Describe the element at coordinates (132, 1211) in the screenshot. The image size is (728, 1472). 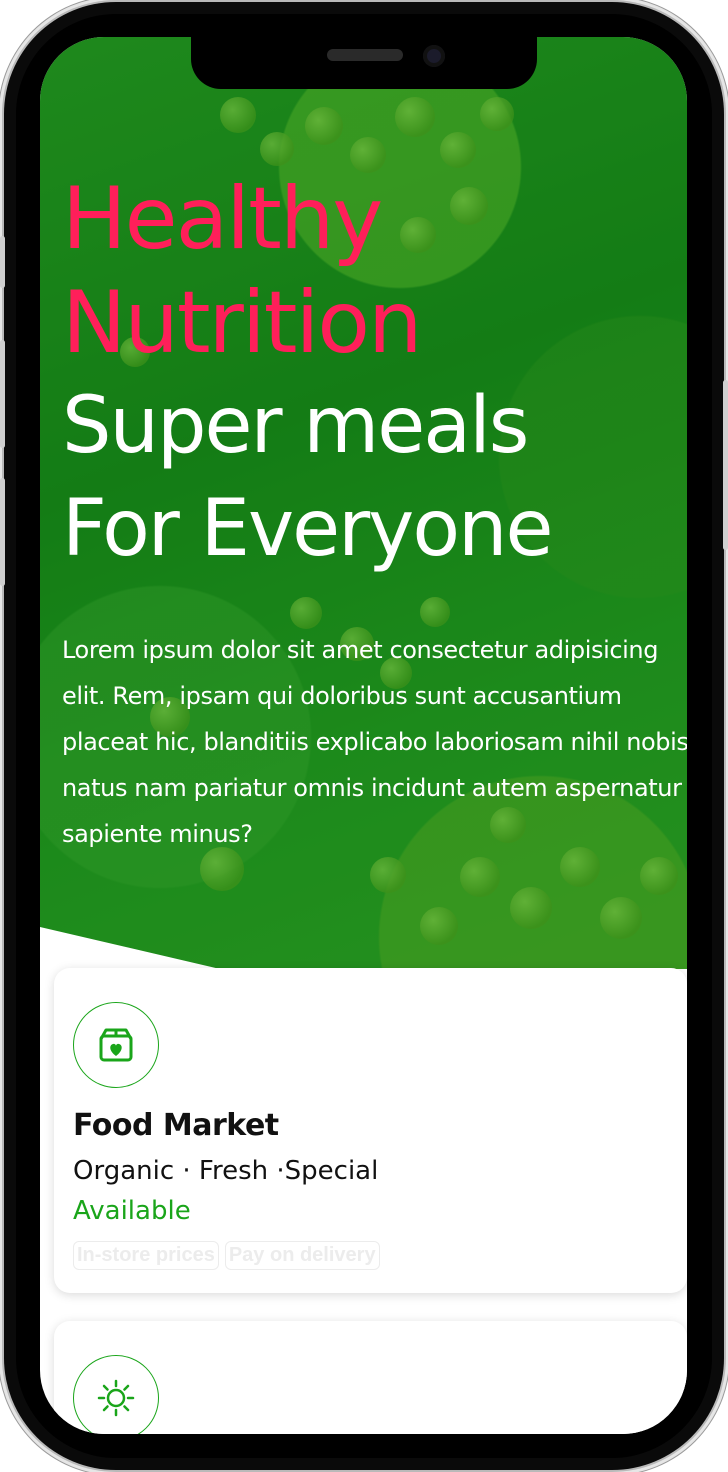
I see `availability-status: Available` at that location.